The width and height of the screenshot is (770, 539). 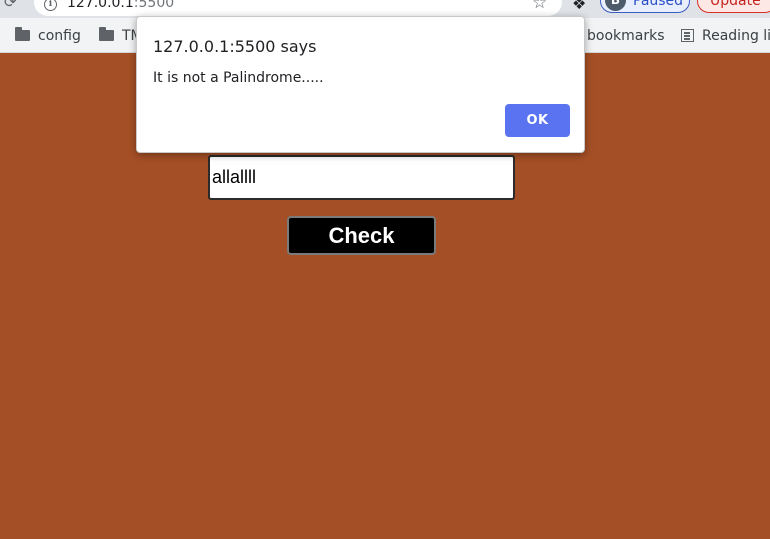 What do you see at coordinates (537, 120) in the screenshot?
I see `ok-button: OK` at bounding box center [537, 120].